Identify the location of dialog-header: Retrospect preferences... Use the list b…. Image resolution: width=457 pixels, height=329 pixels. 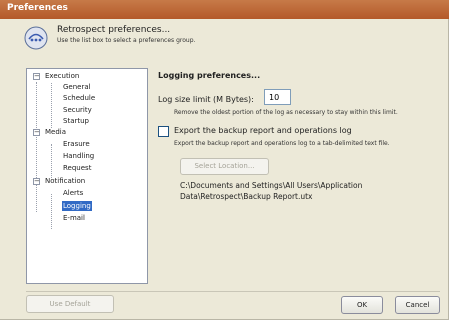
(224, 40).